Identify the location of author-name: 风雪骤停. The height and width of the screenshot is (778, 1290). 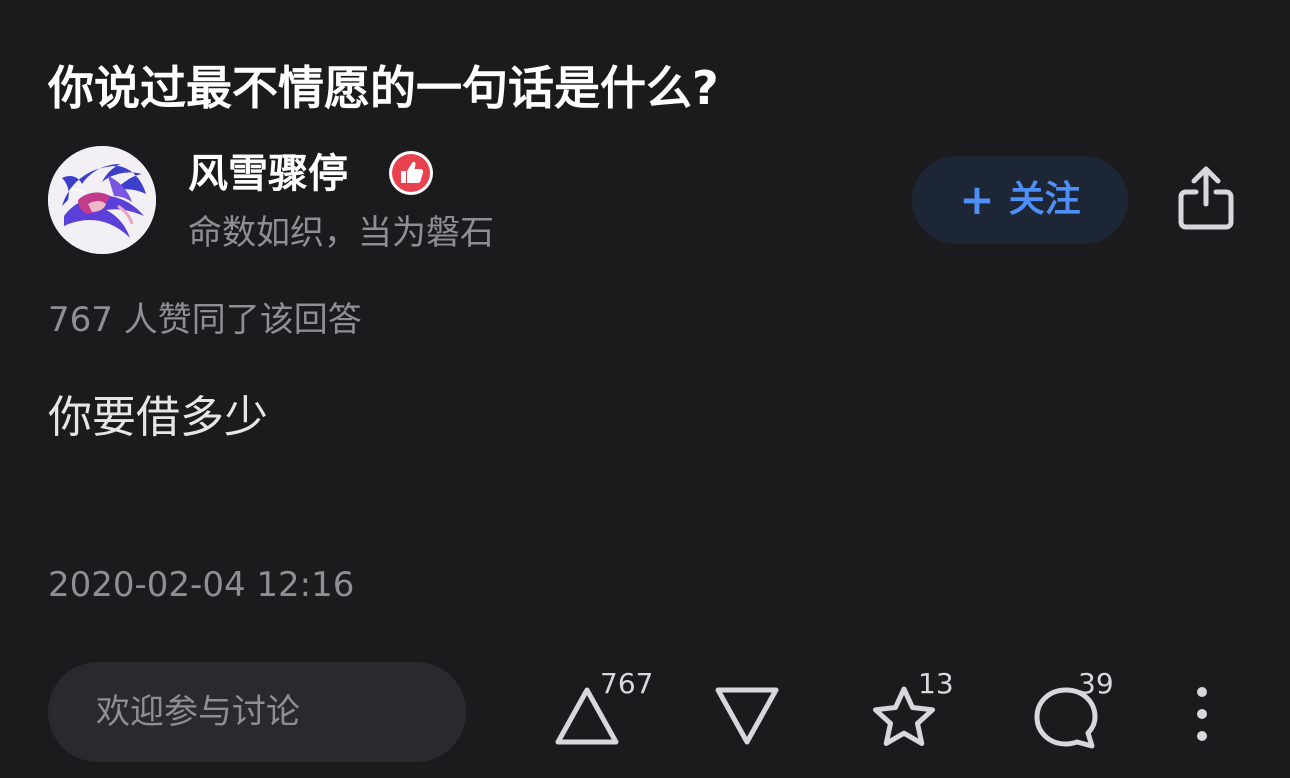
(268, 174).